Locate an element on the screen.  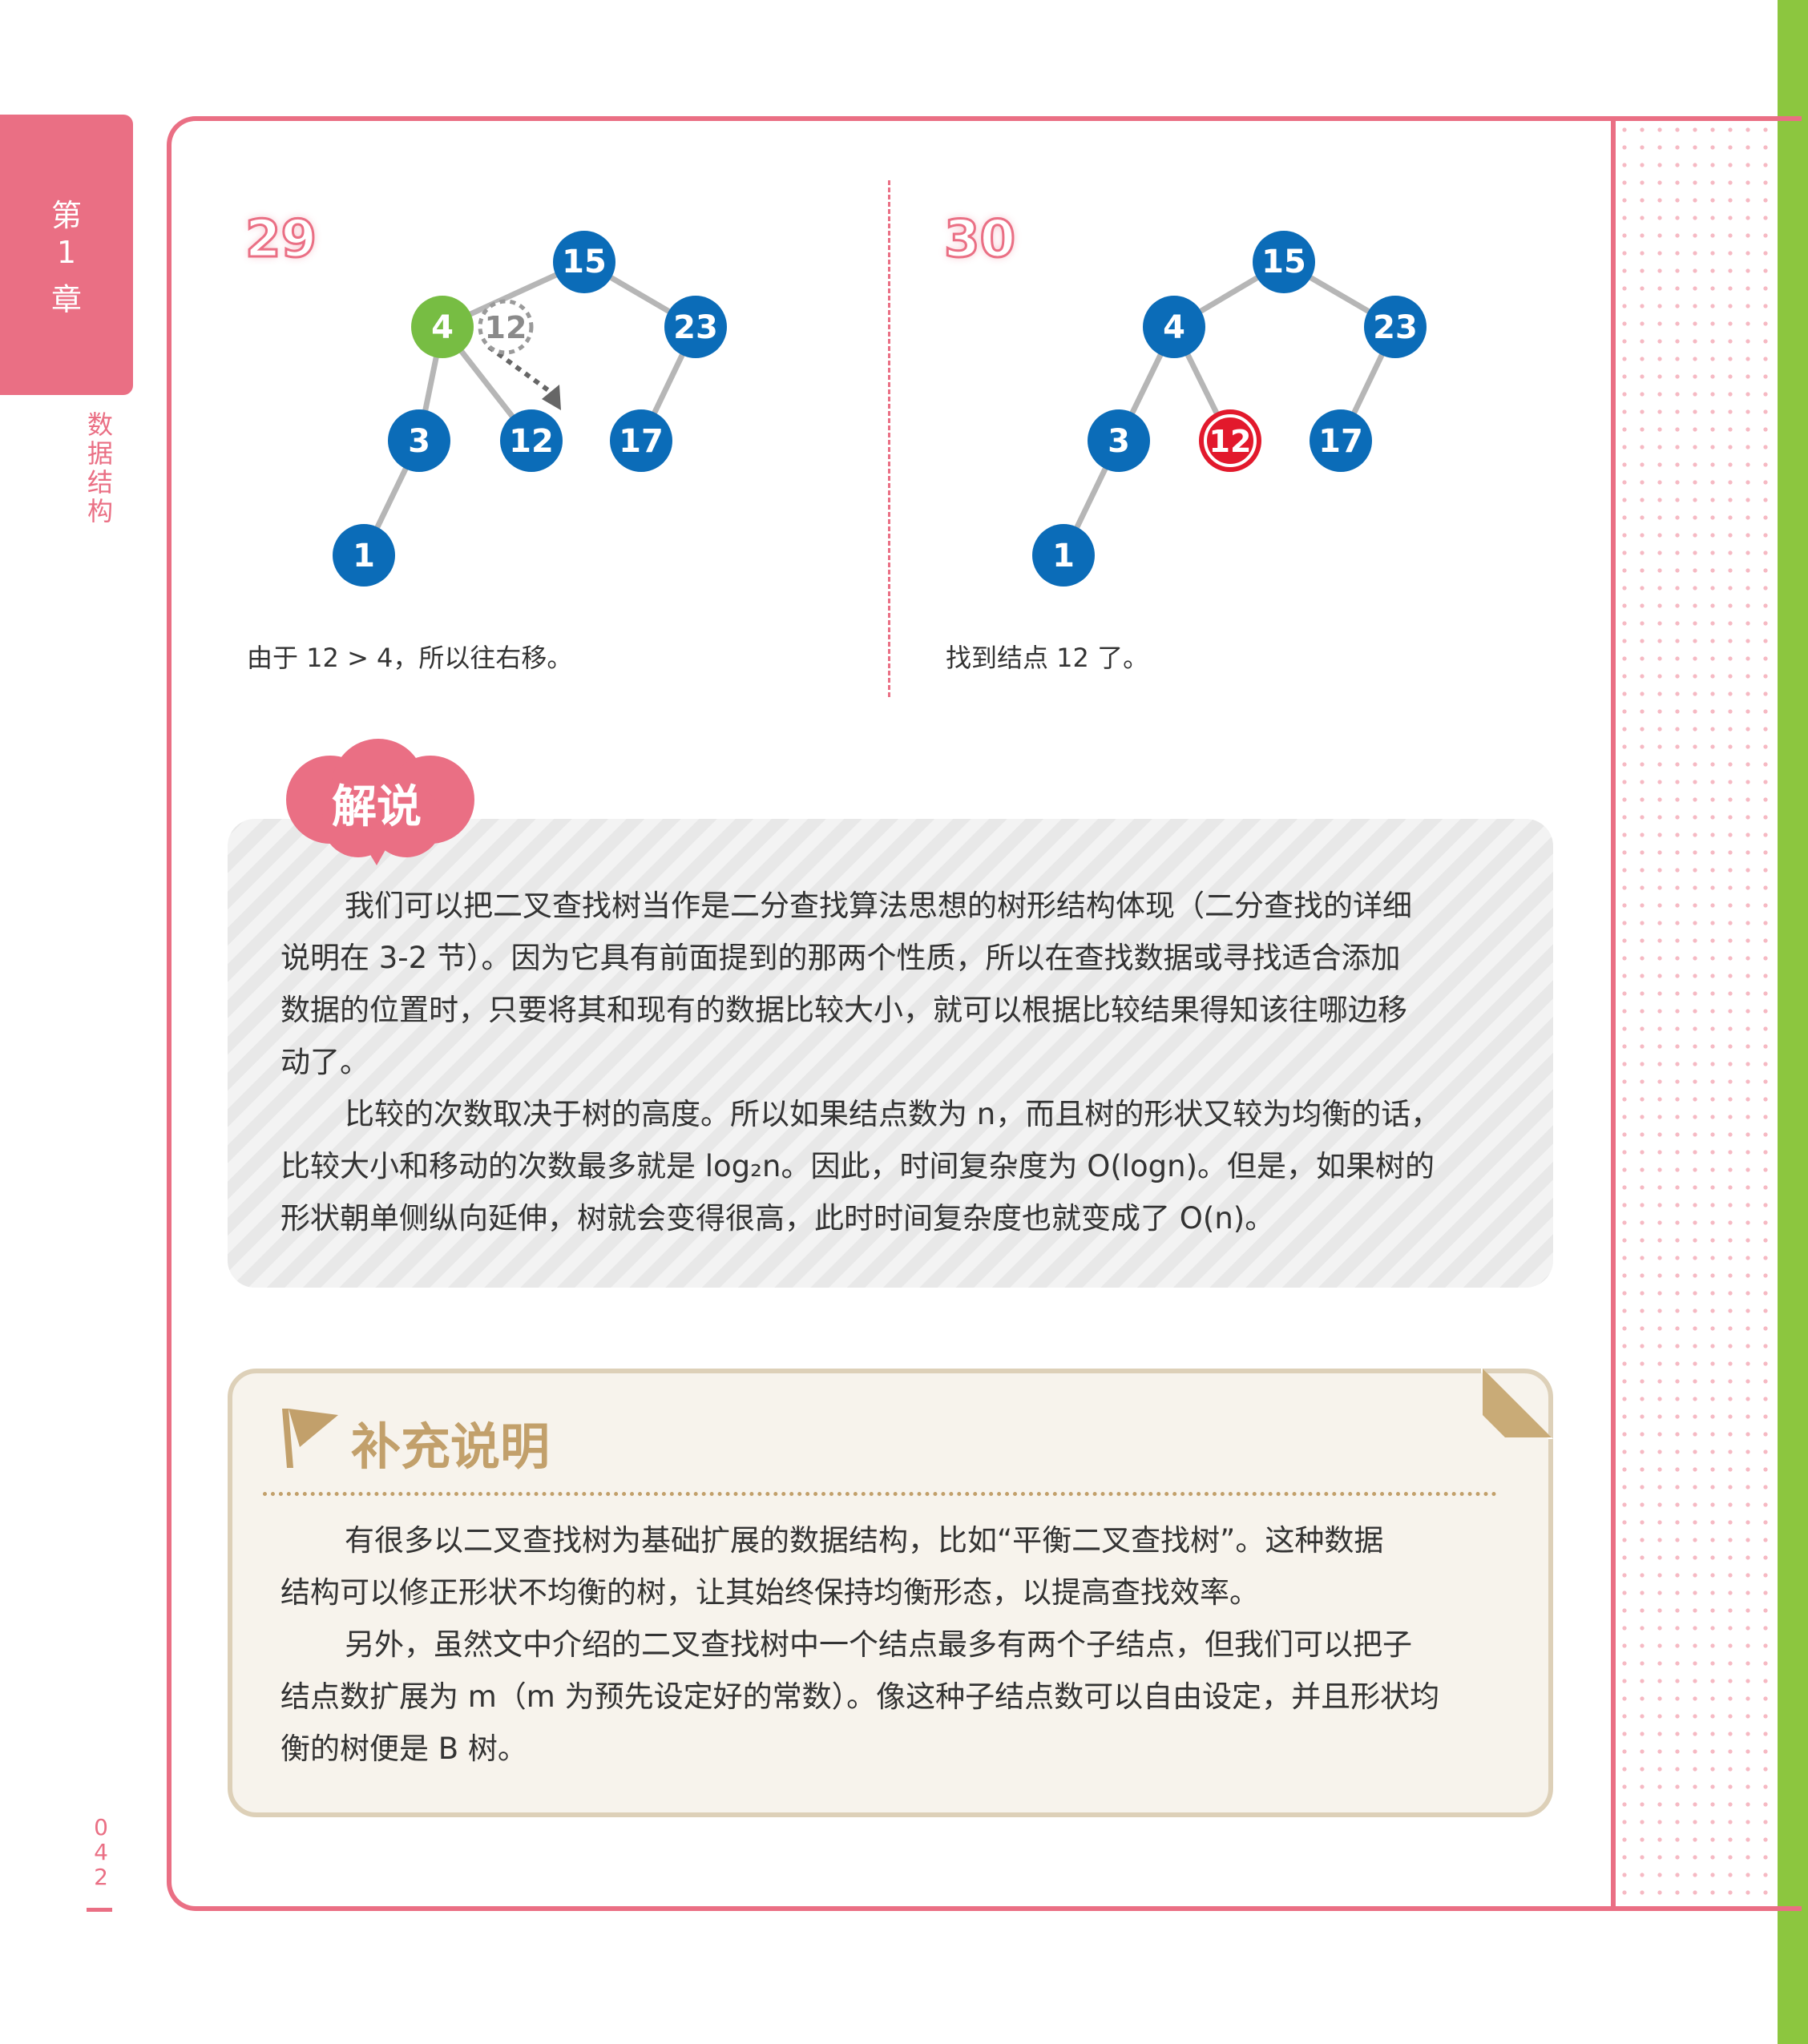
subject-char: 构 is located at coordinates (100, 511).